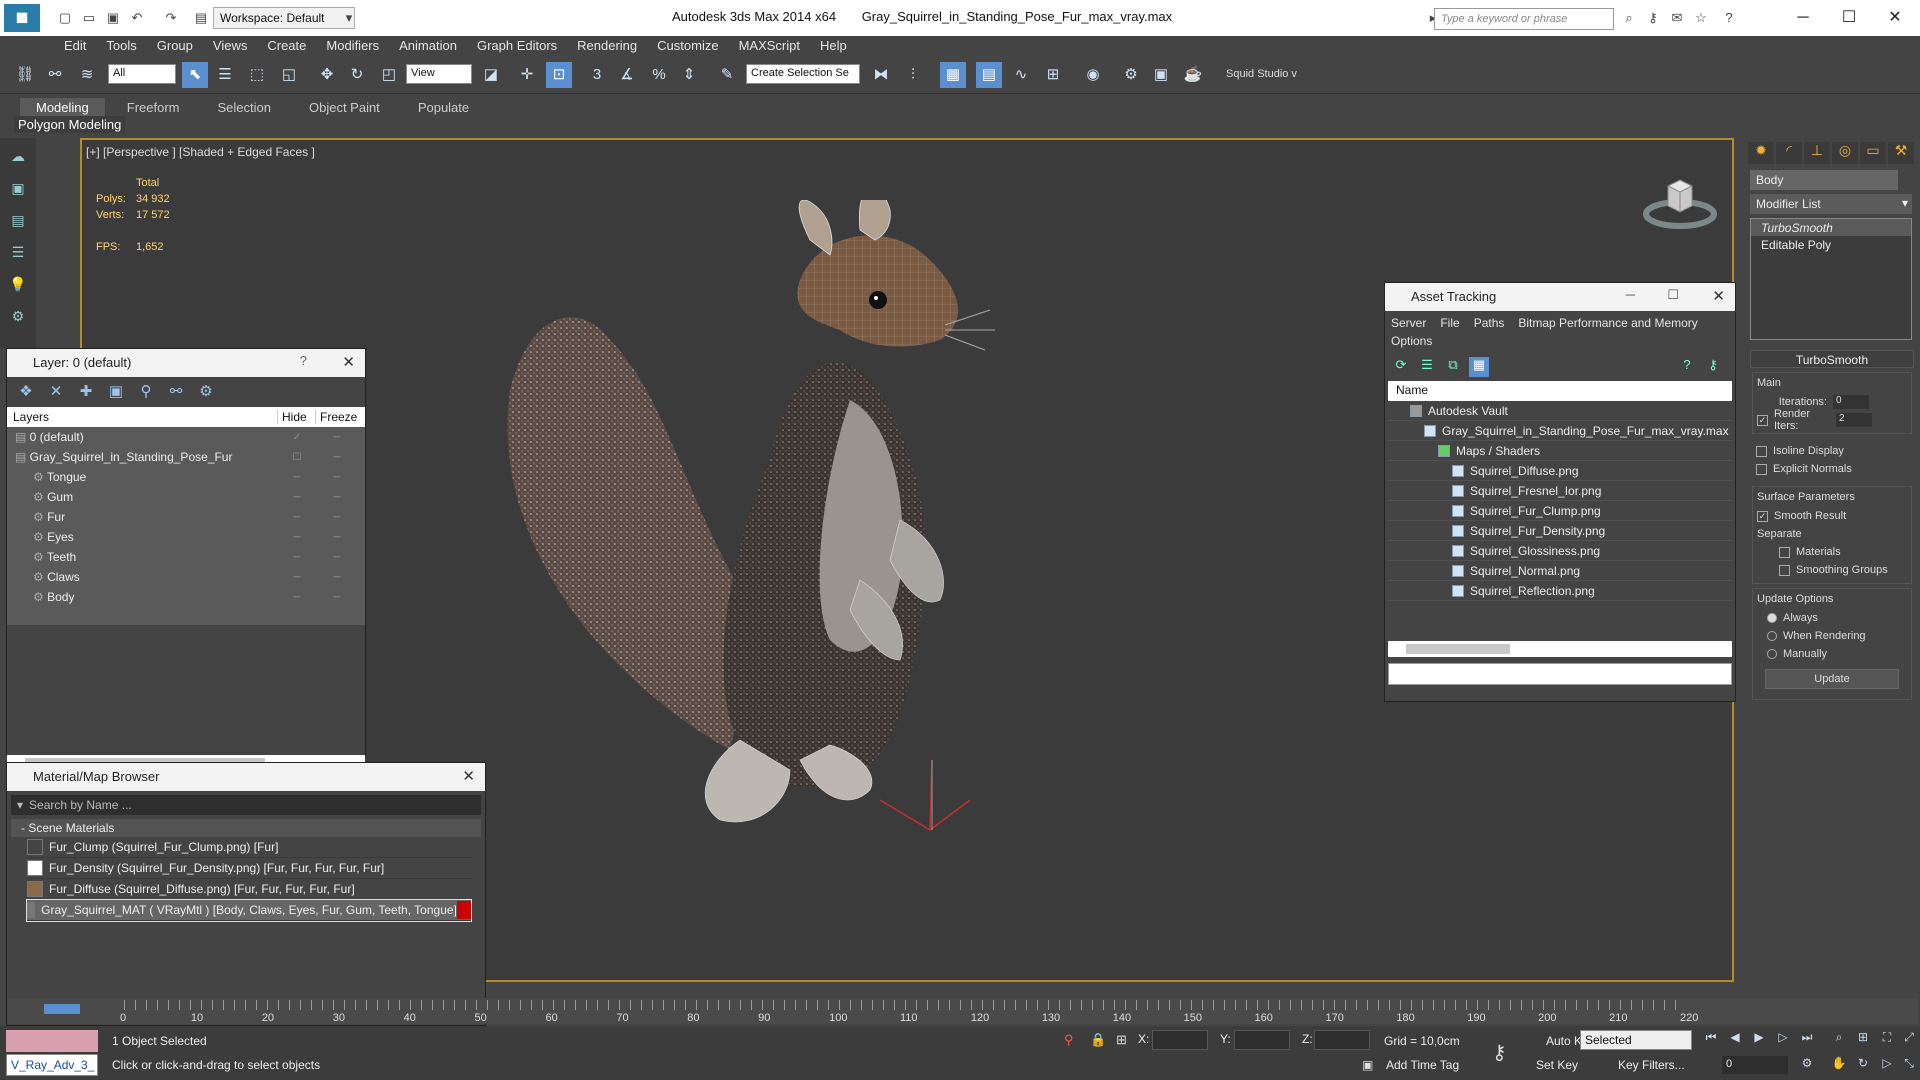 This screenshot has width=1920, height=1080. What do you see at coordinates (1560, 674) in the screenshot?
I see `asset-path-field` at bounding box center [1560, 674].